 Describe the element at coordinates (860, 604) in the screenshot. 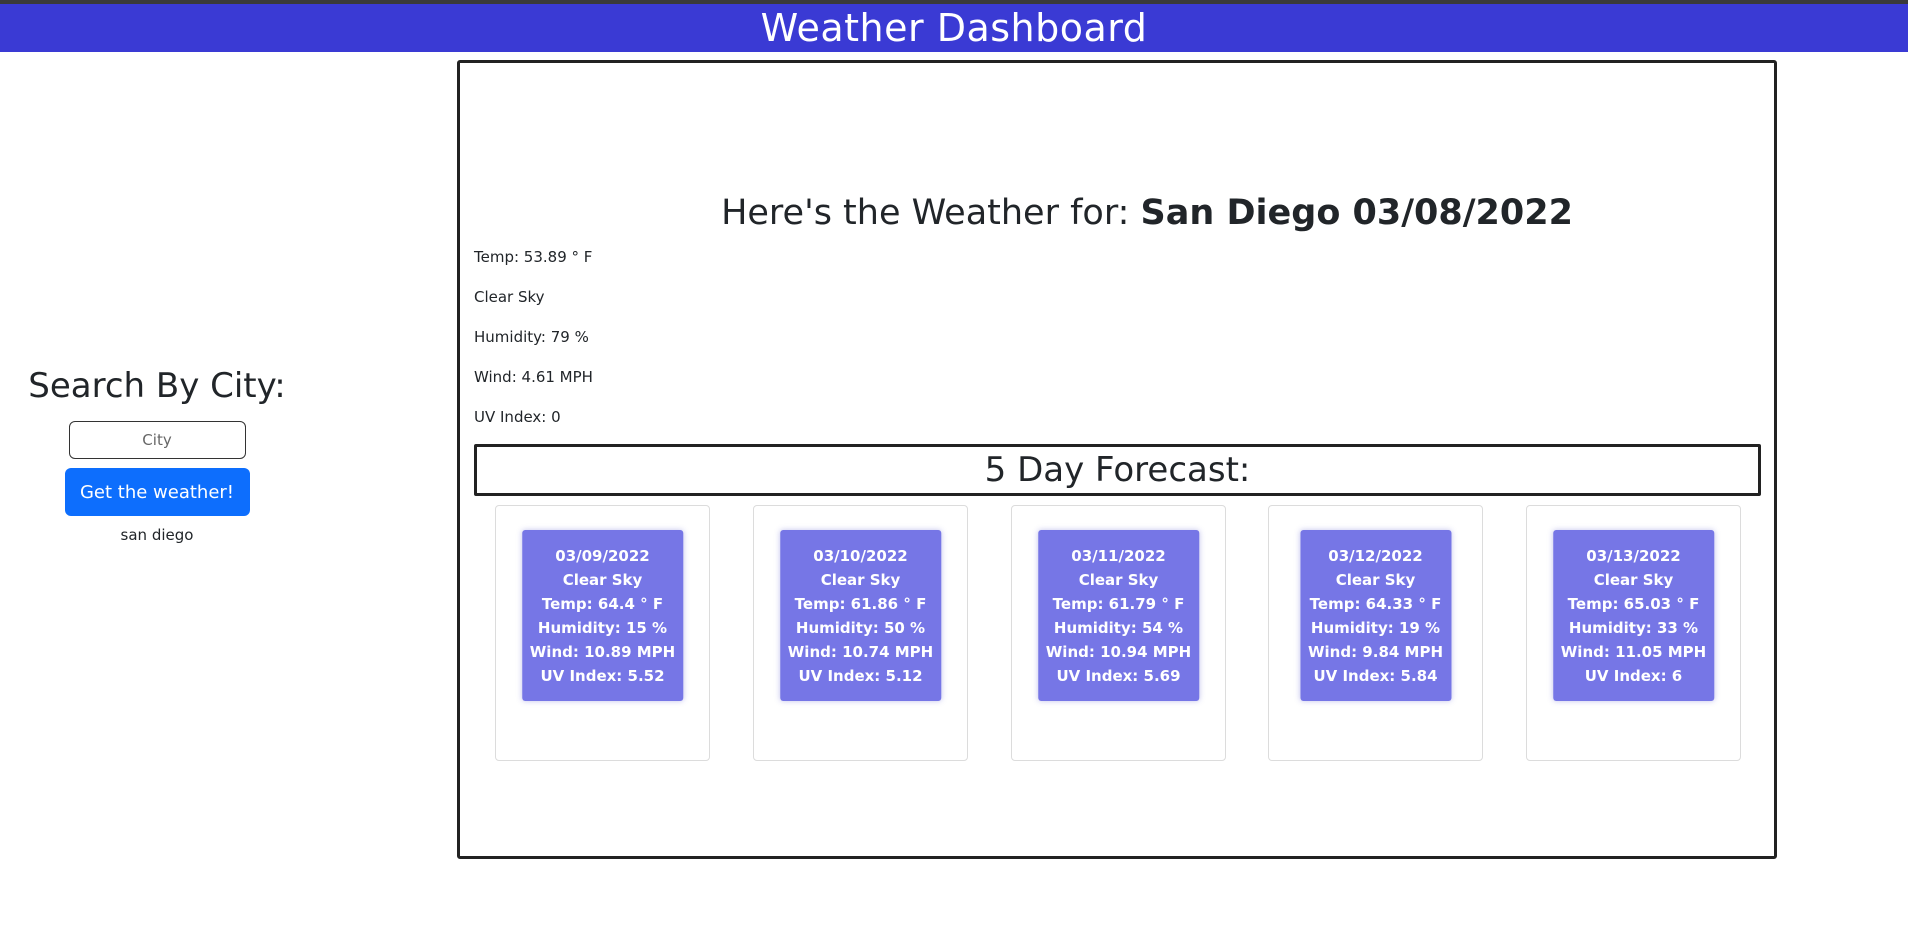

I see `forecast-temp: Temp: 61.86 ° F` at that location.